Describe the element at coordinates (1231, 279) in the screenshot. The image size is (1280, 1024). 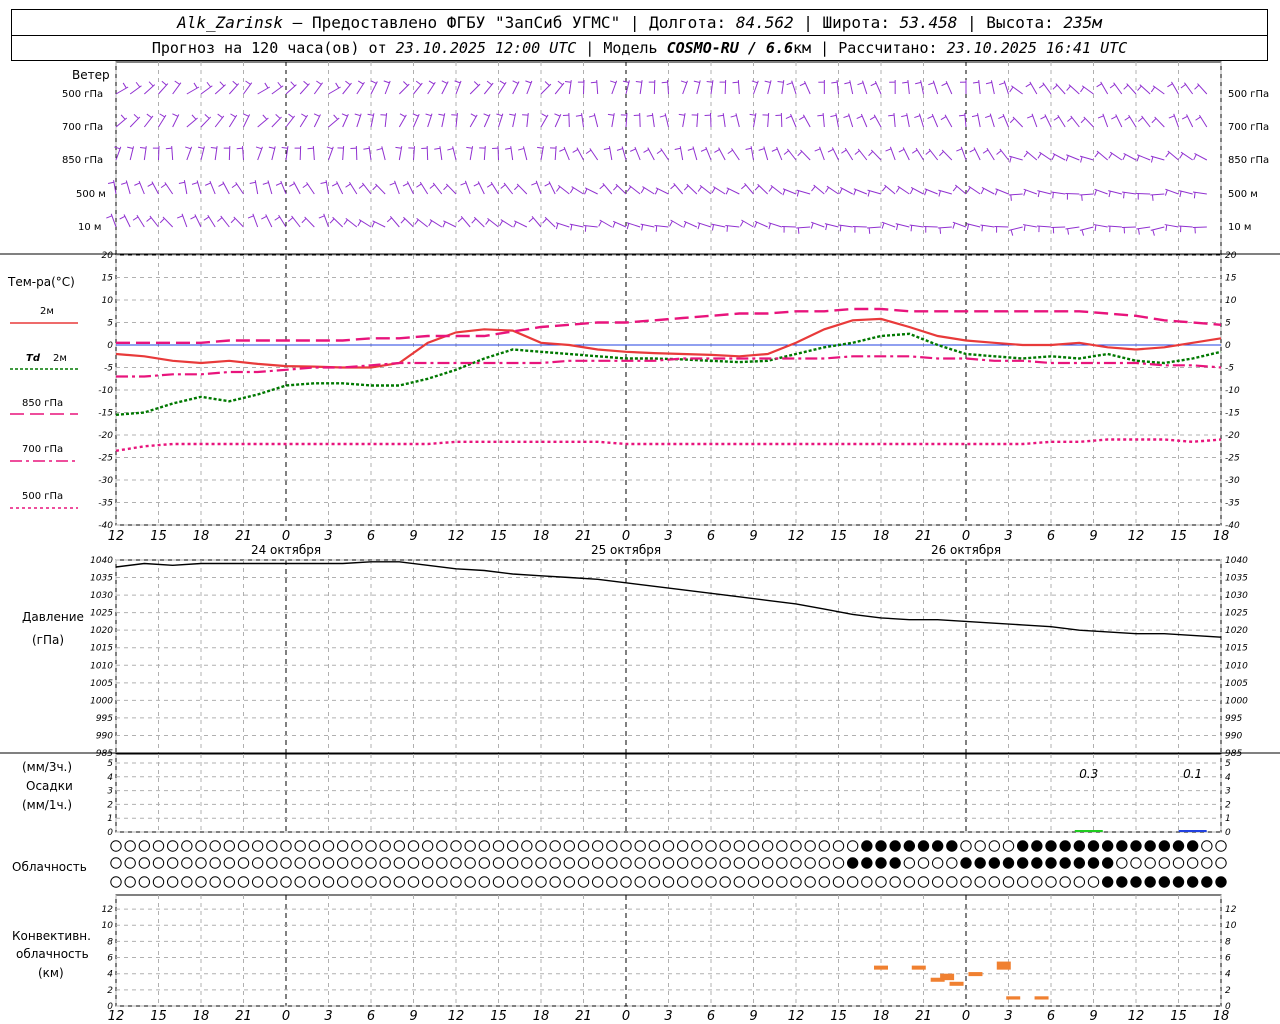
I see `temp-tick-right: 15` at that location.